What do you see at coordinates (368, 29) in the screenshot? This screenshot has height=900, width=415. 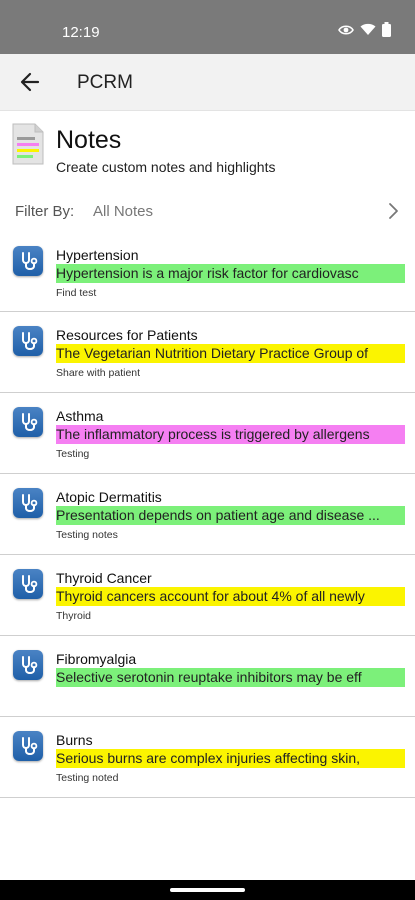 I see `wifi-icon` at bounding box center [368, 29].